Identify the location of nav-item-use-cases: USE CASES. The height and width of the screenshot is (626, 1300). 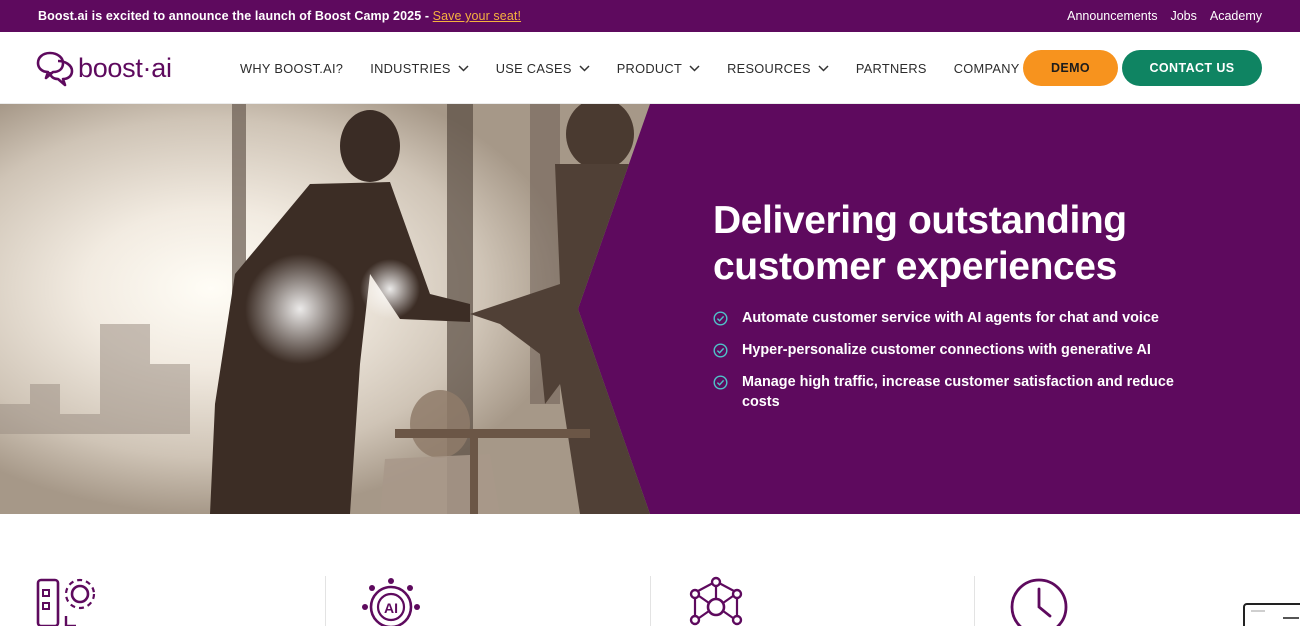
(543, 68).